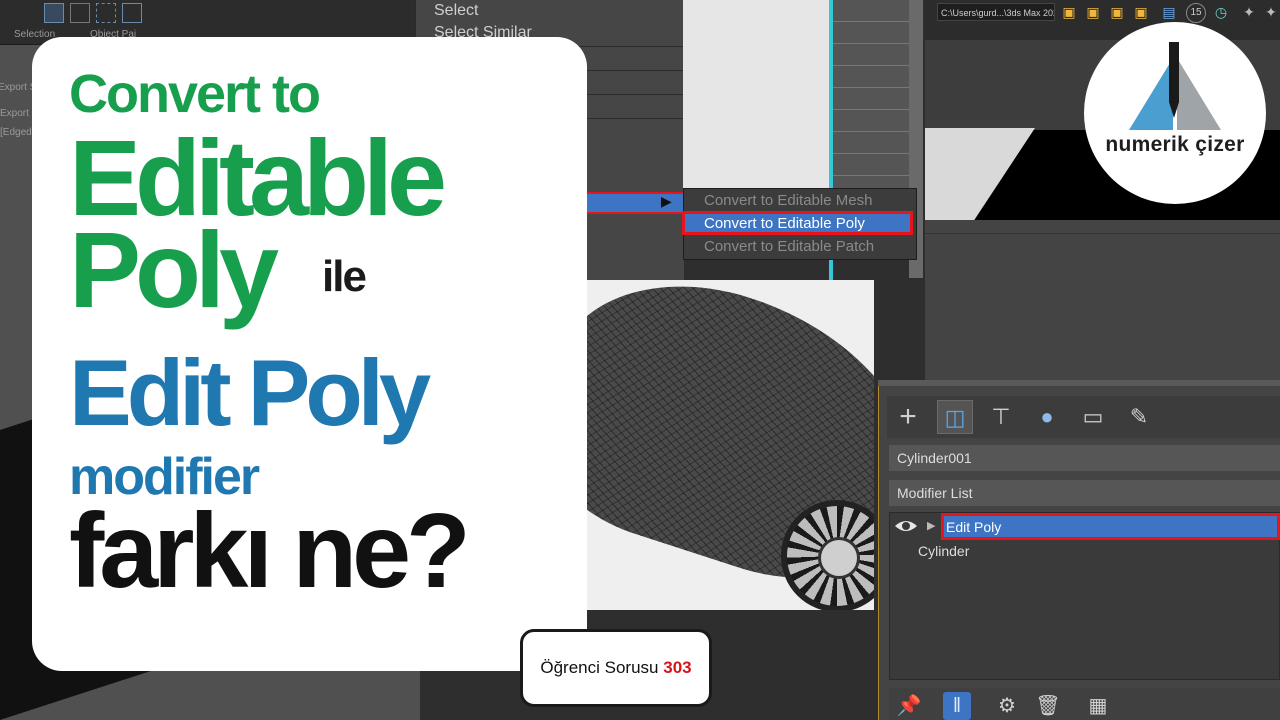 This screenshot has height=720, width=1280. Describe the element at coordinates (456, 11) in the screenshot. I see `menu-item-select: Select` at that location.